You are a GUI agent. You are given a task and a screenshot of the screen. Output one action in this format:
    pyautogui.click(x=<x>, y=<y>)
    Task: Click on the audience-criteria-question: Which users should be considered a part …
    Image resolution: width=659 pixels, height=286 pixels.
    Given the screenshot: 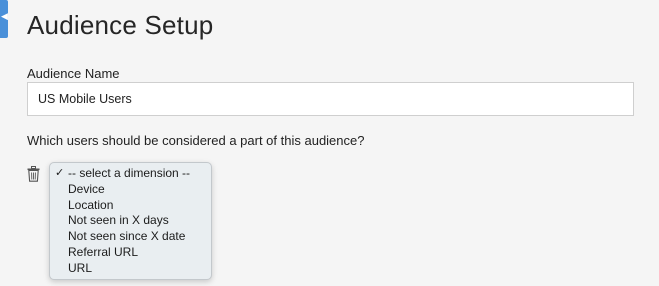 What is the action you would take?
    pyautogui.click(x=196, y=140)
    